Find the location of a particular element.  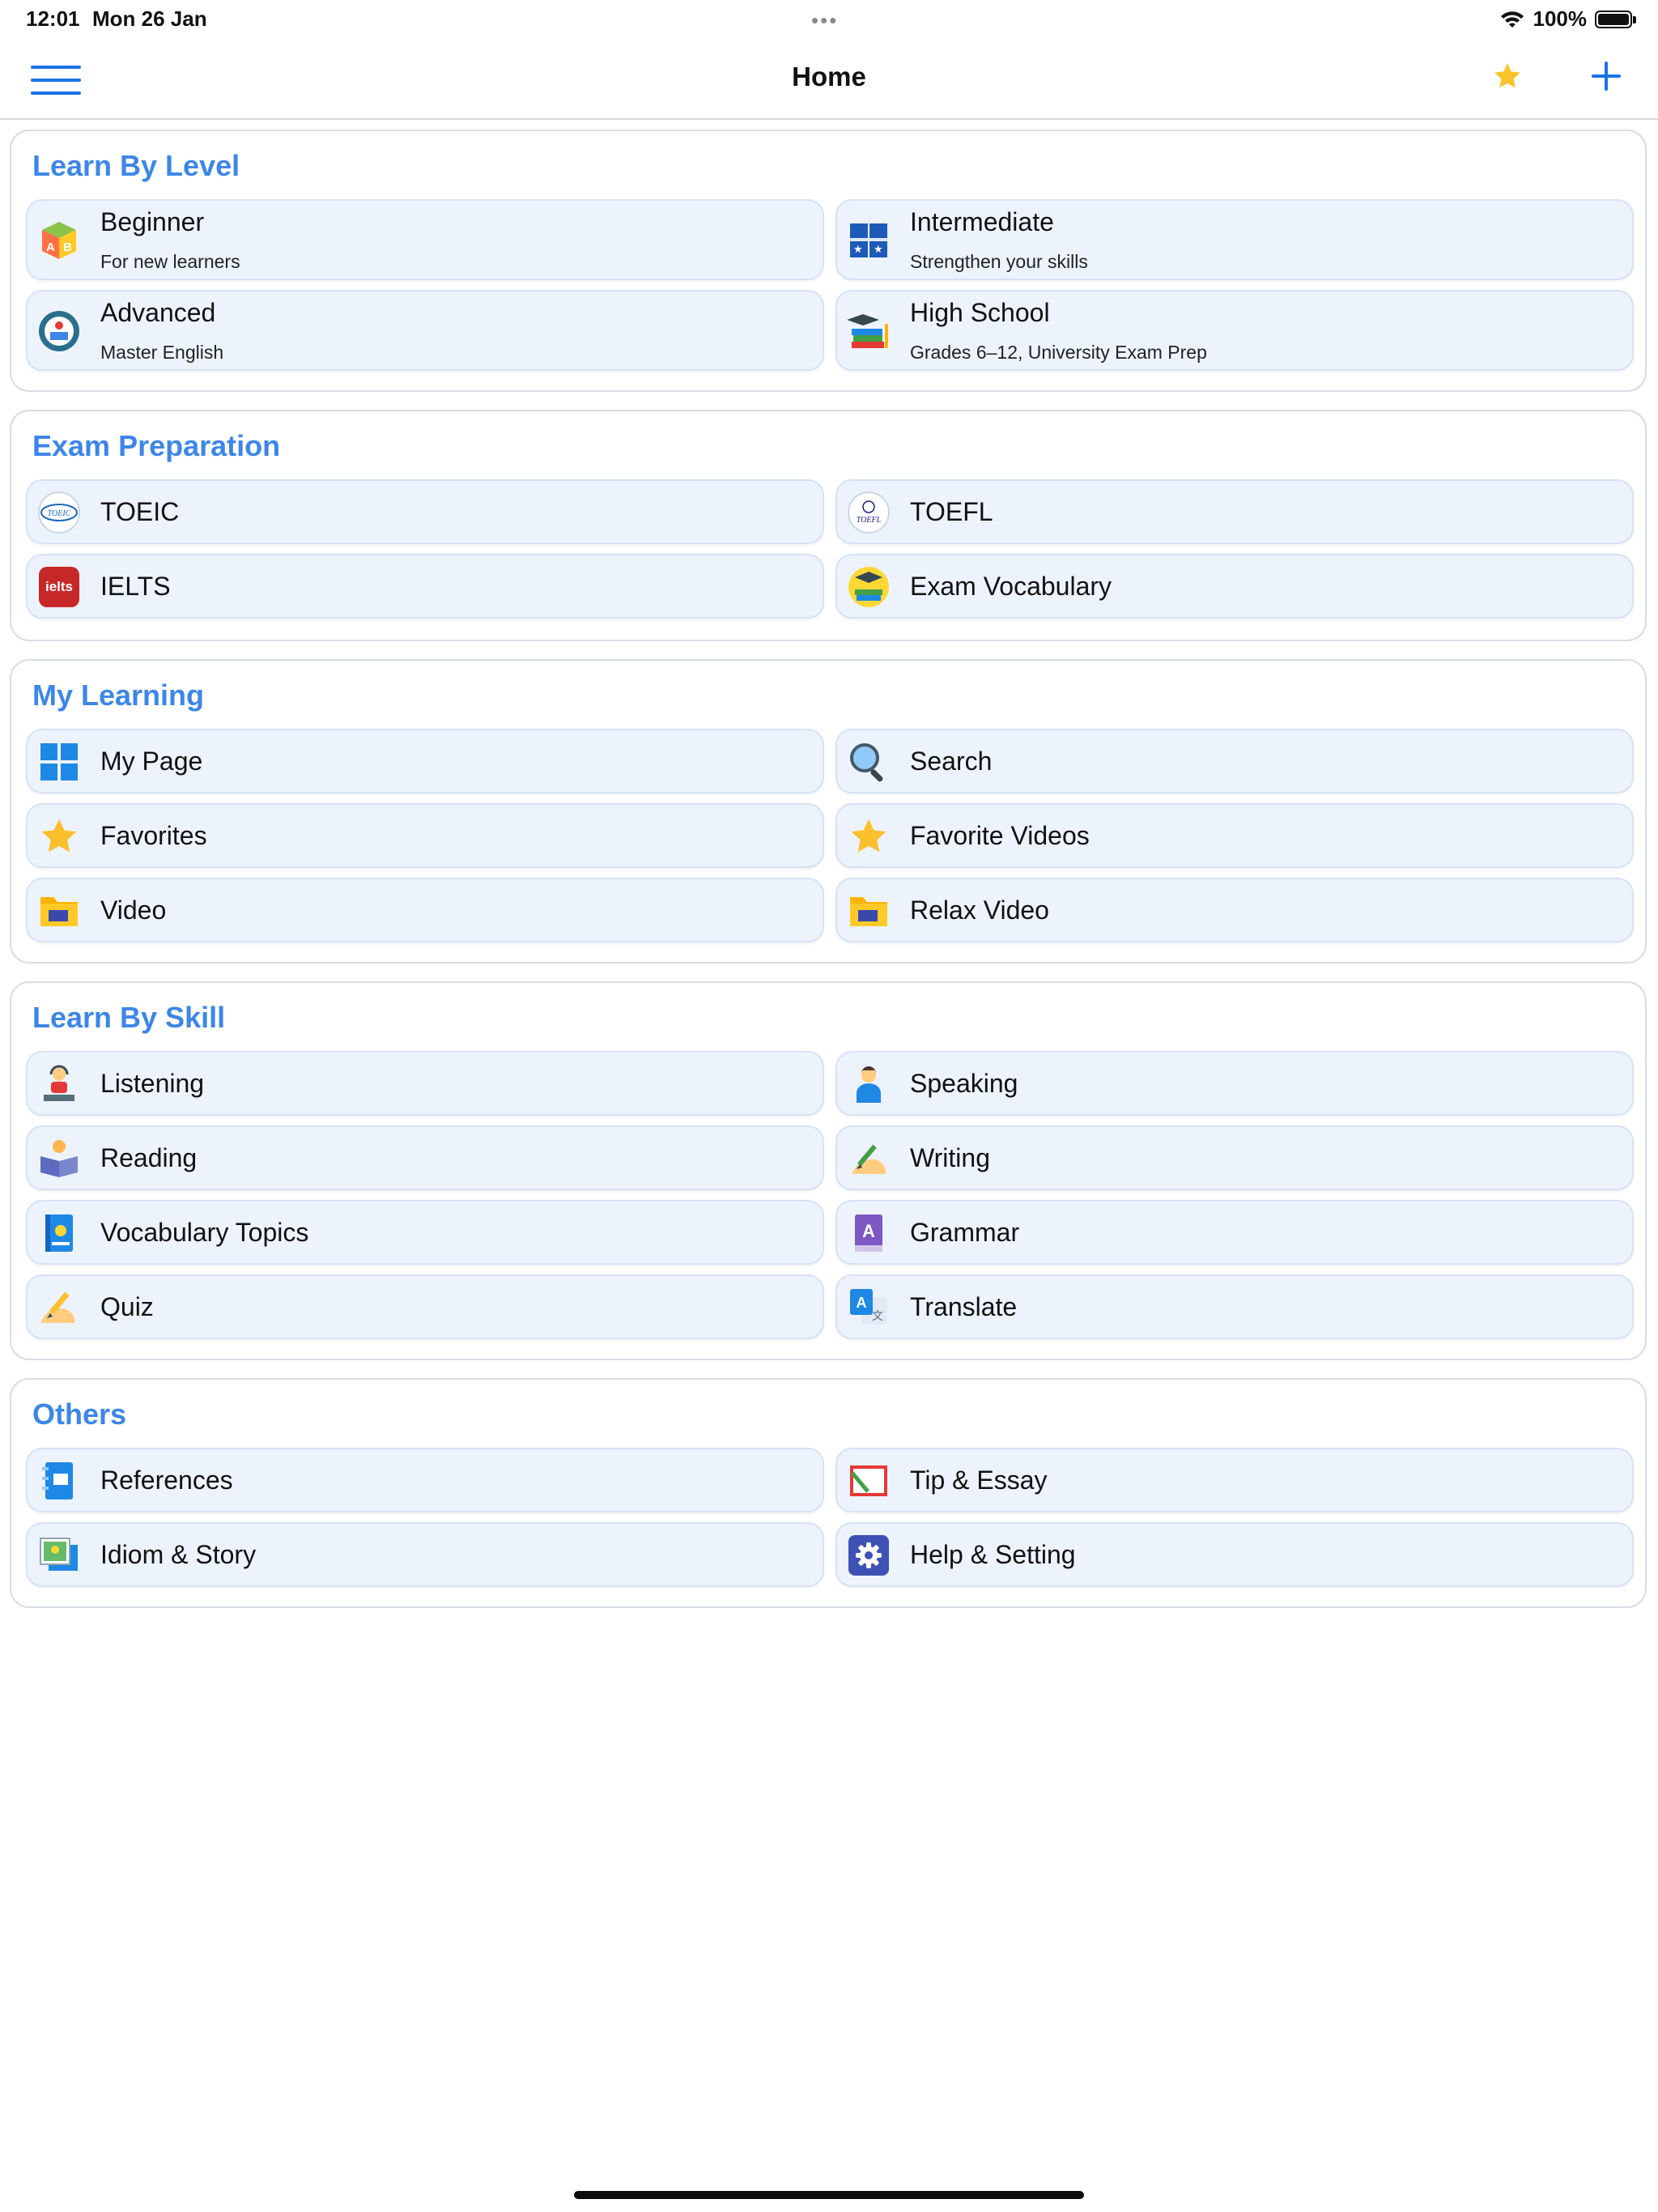

abc-blocks-icon: A B is located at coordinates (59, 240).